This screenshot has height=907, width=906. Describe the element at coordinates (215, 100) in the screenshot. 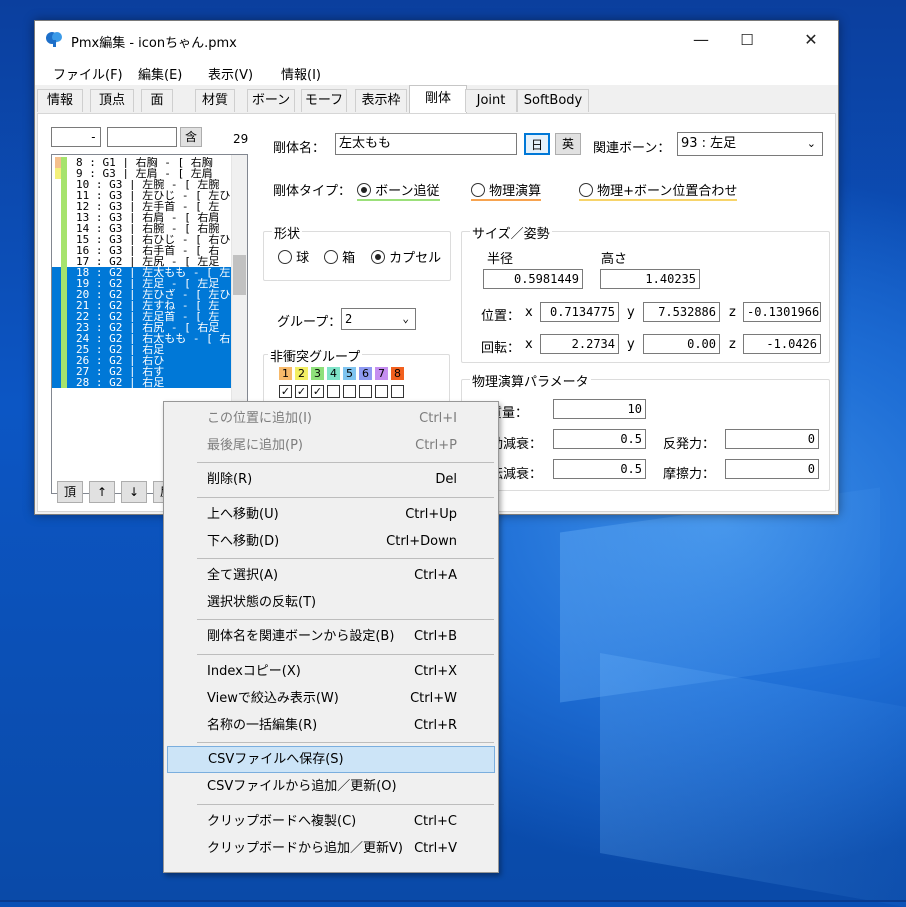

I see `tab-material: 材質` at that location.